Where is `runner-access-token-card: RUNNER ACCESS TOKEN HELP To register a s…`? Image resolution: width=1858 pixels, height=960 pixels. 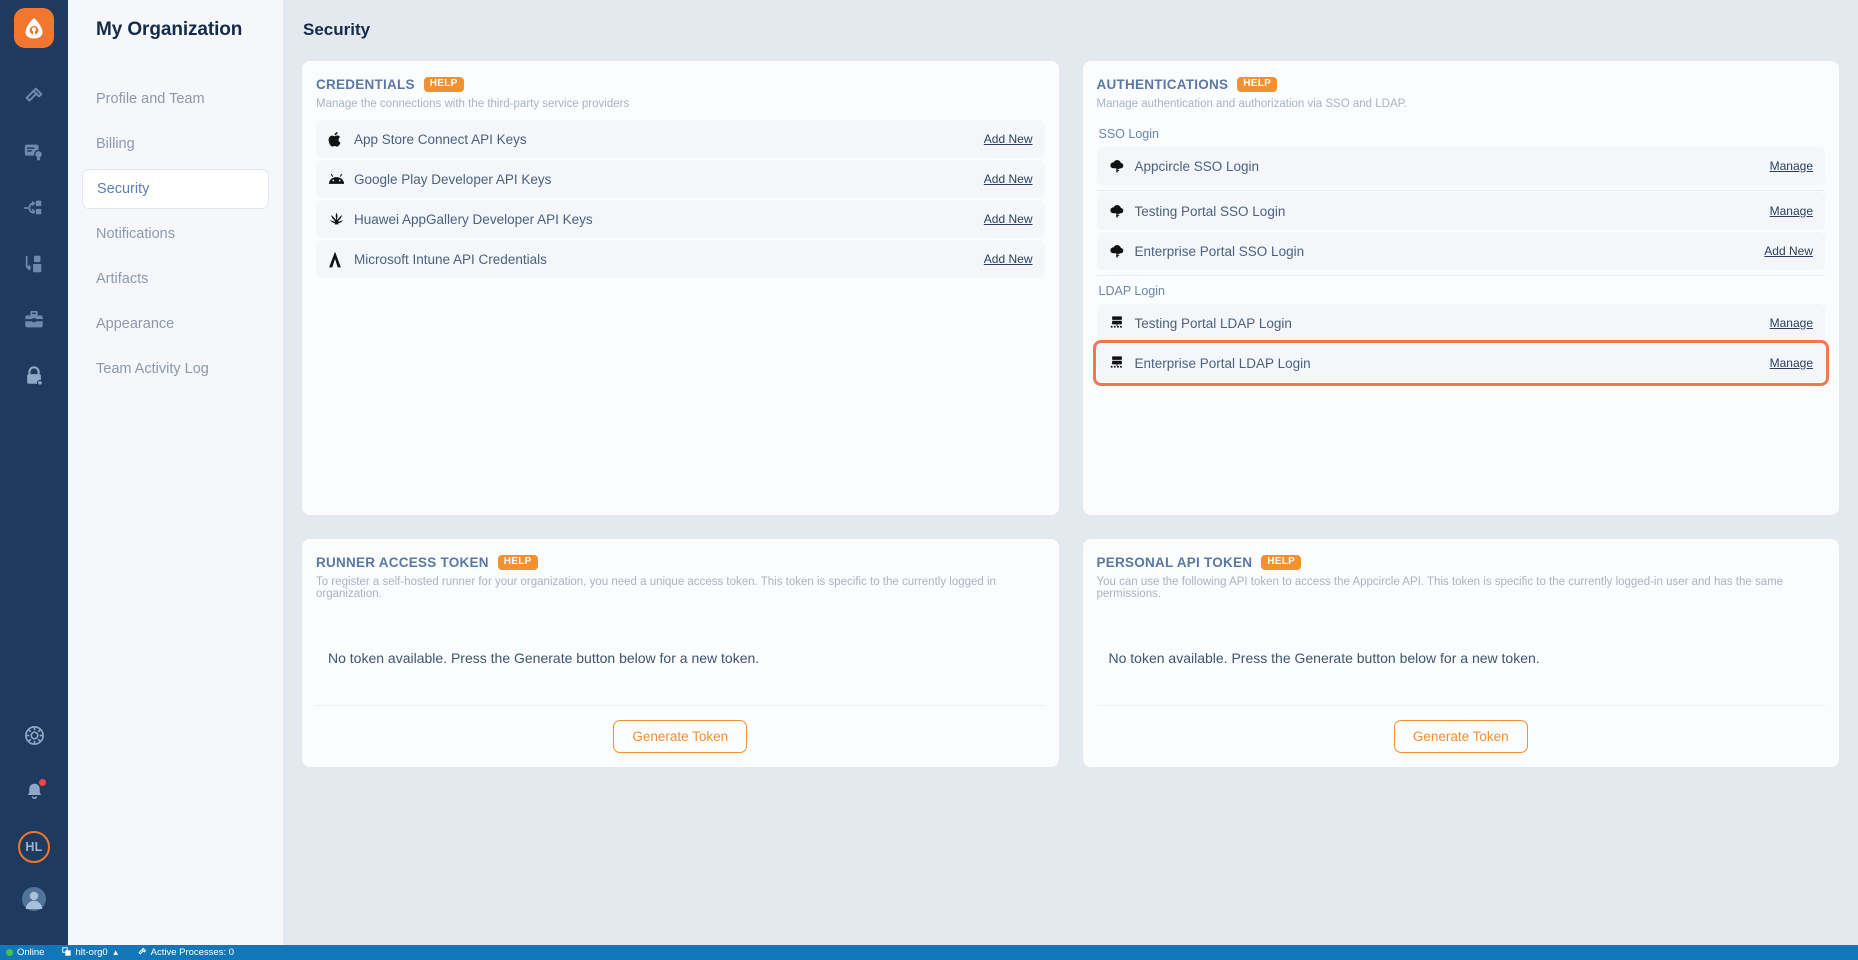 runner-access-token-card: RUNNER ACCESS TOKEN HELP To register a s… is located at coordinates (680, 653).